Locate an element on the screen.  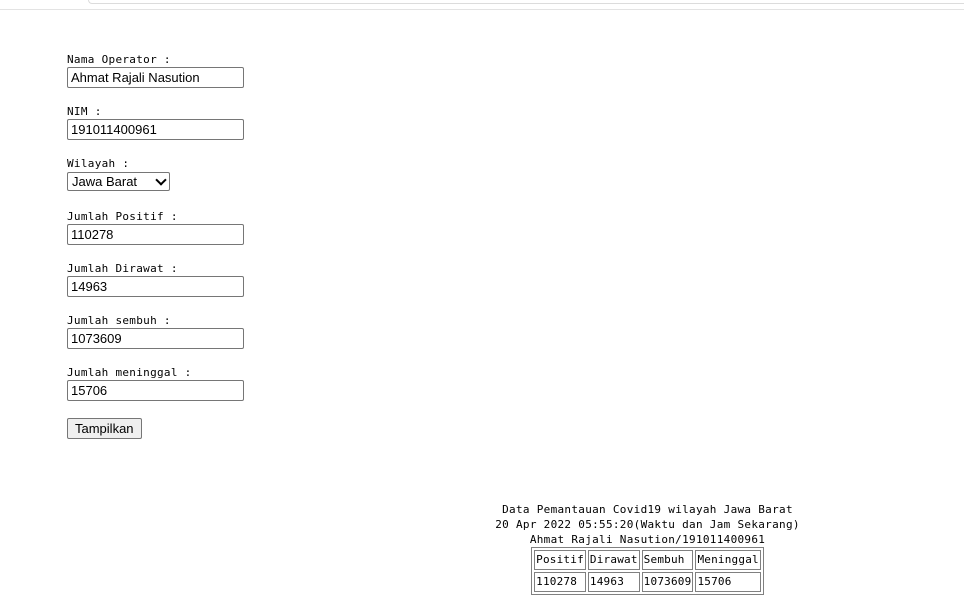
nim-group: NIM : is located at coordinates (217, 122).